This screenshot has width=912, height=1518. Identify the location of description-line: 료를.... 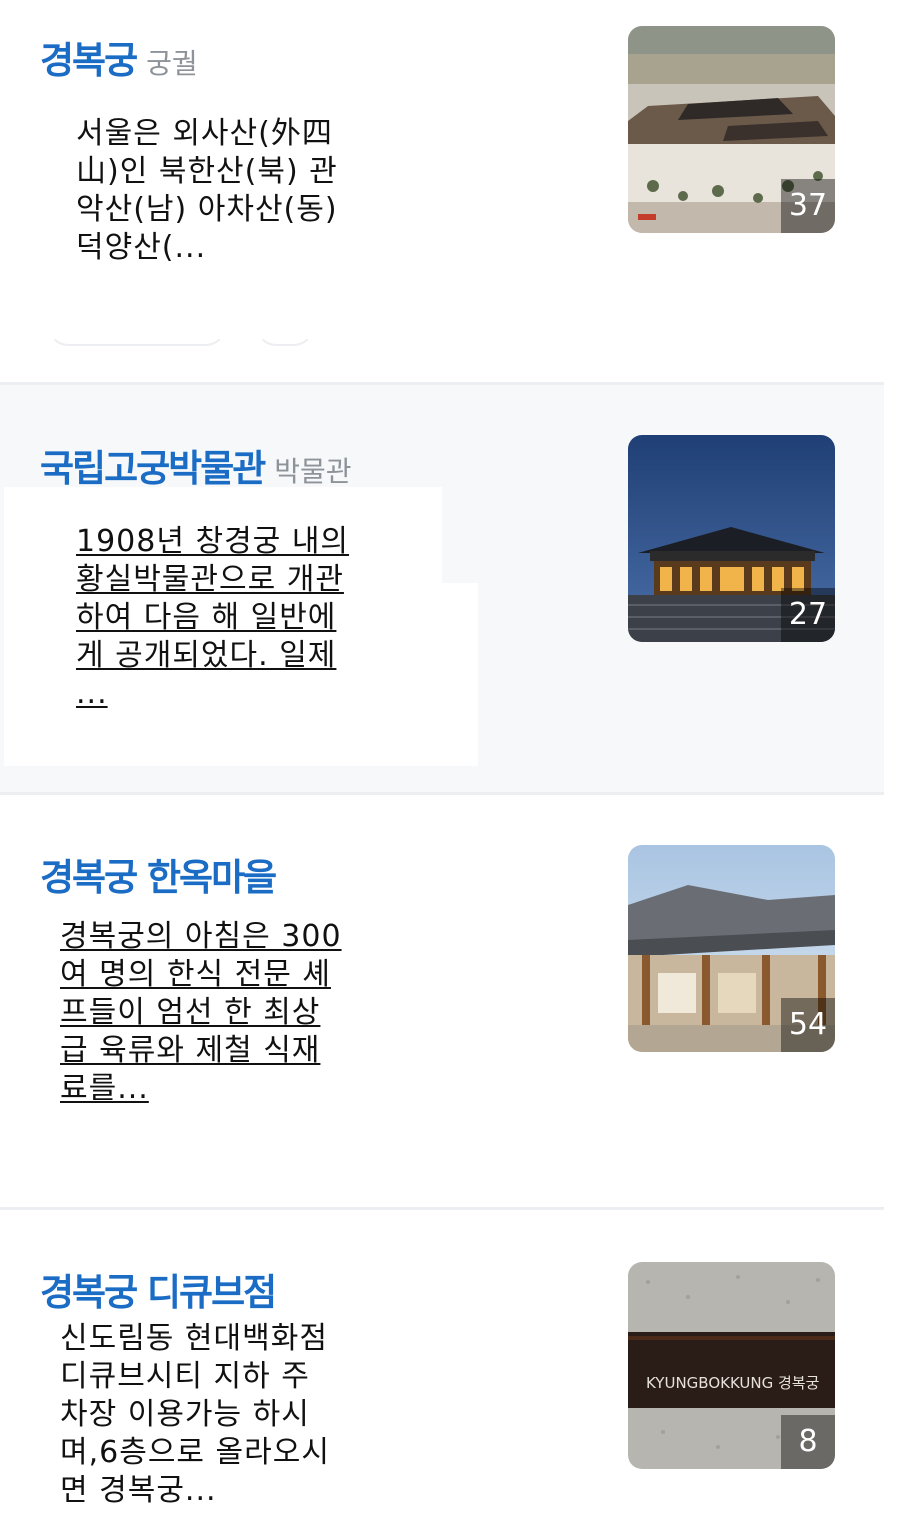
(104, 1088).